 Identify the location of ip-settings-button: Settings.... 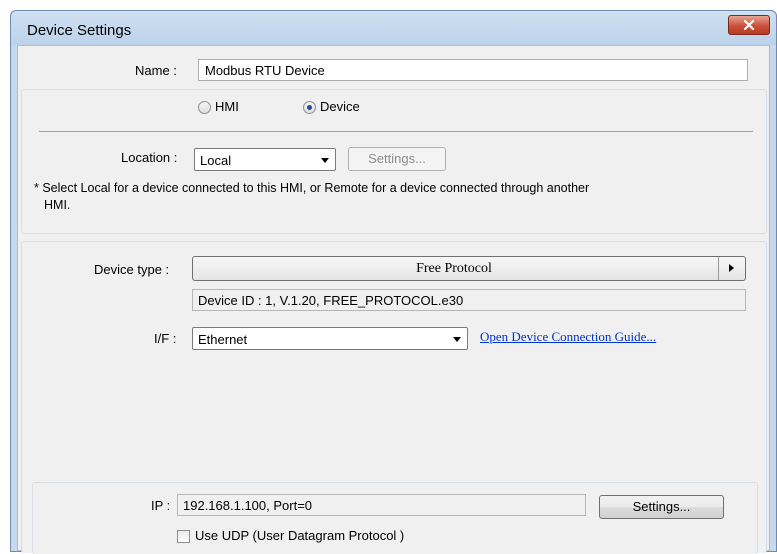
(661, 507).